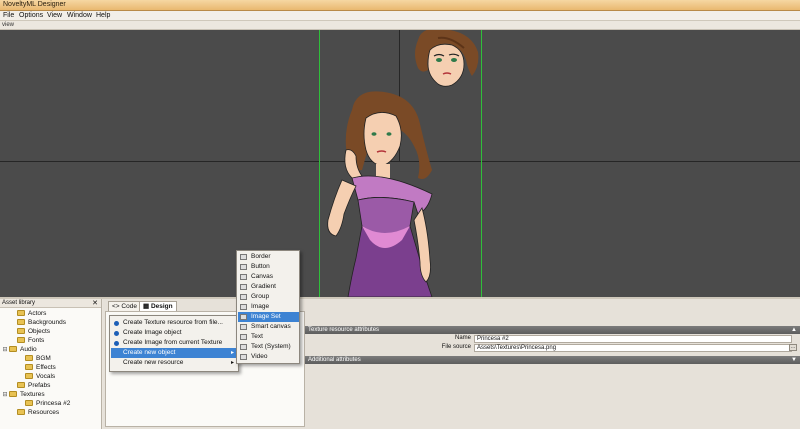  What do you see at coordinates (27, 340) in the screenshot?
I see `tree-item: Fonts` at bounding box center [27, 340].